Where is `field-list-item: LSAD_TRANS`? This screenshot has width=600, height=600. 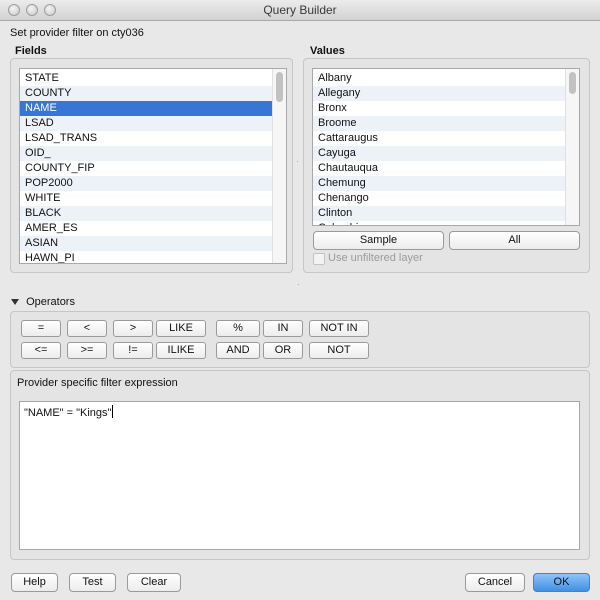
field-list-item: LSAD_TRANS is located at coordinates (153, 138).